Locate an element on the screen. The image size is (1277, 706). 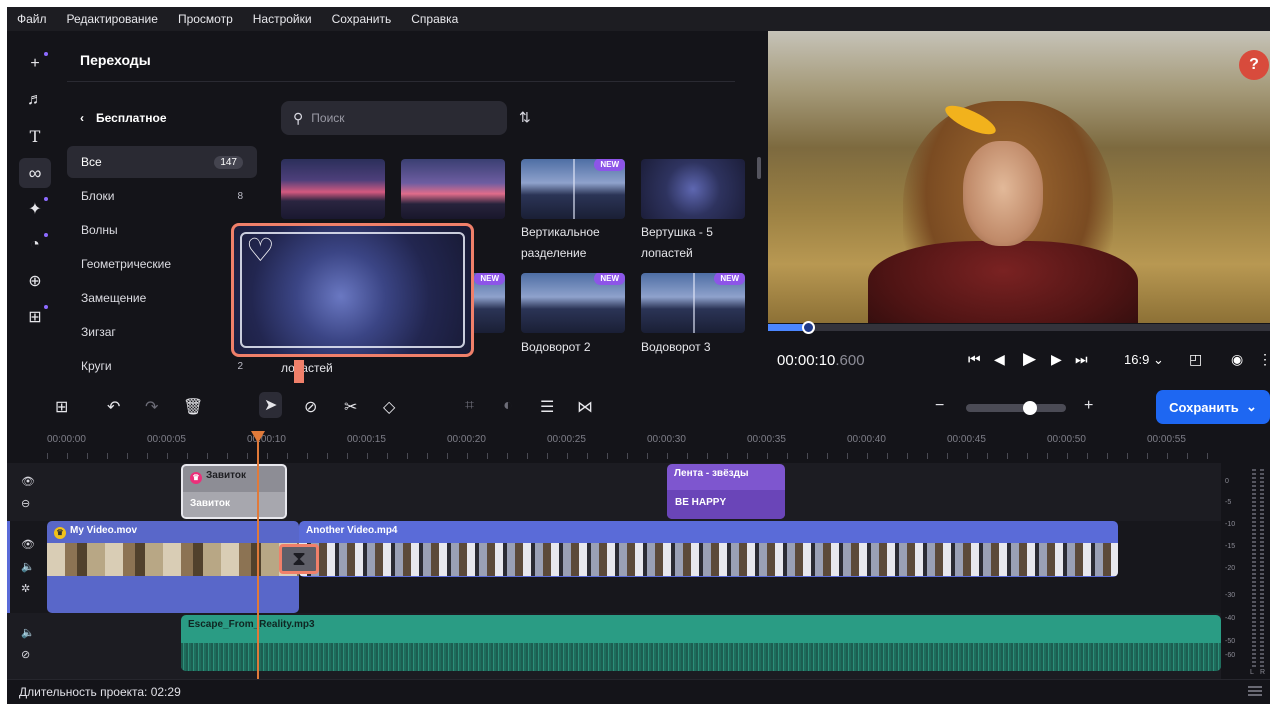
vu-label: -15 is located at coordinates (1230, 546).